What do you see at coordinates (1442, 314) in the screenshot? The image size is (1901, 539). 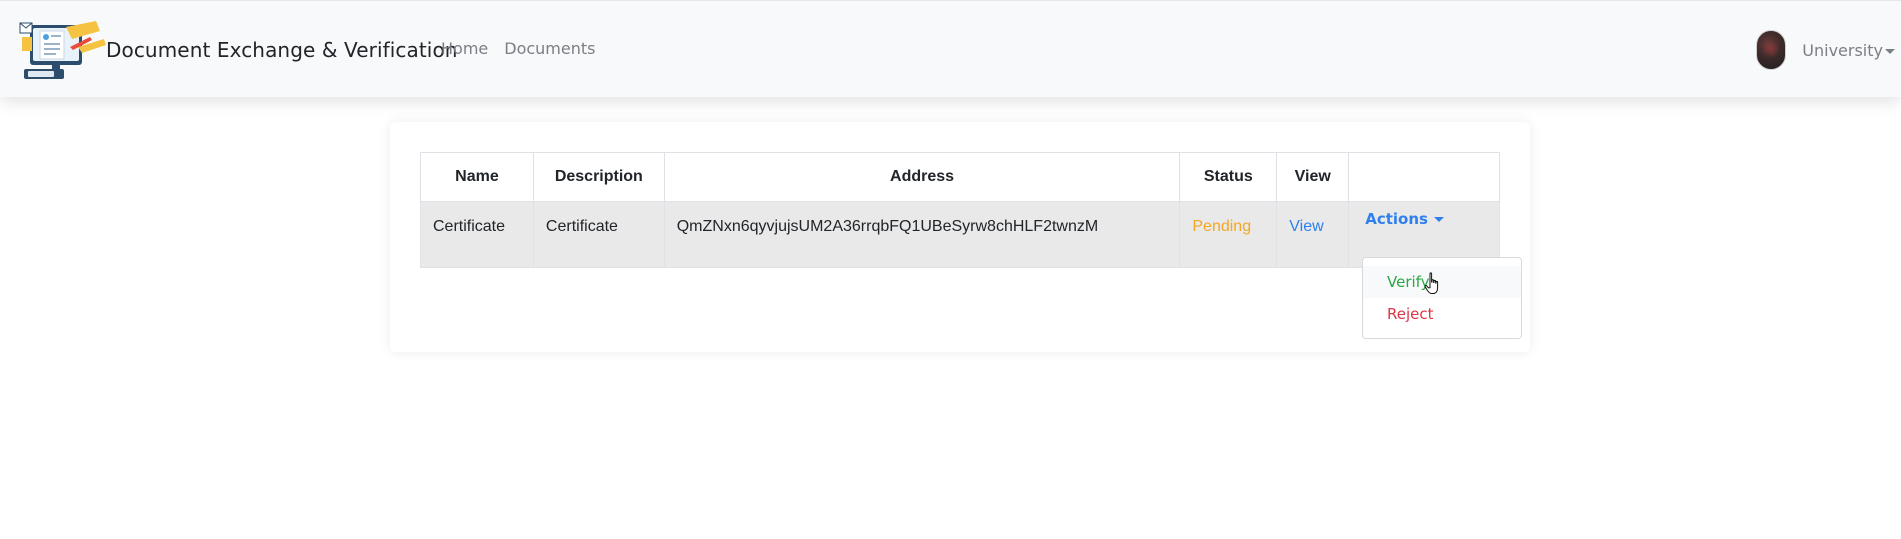 I see `reject-menu-item: Reject` at bounding box center [1442, 314].